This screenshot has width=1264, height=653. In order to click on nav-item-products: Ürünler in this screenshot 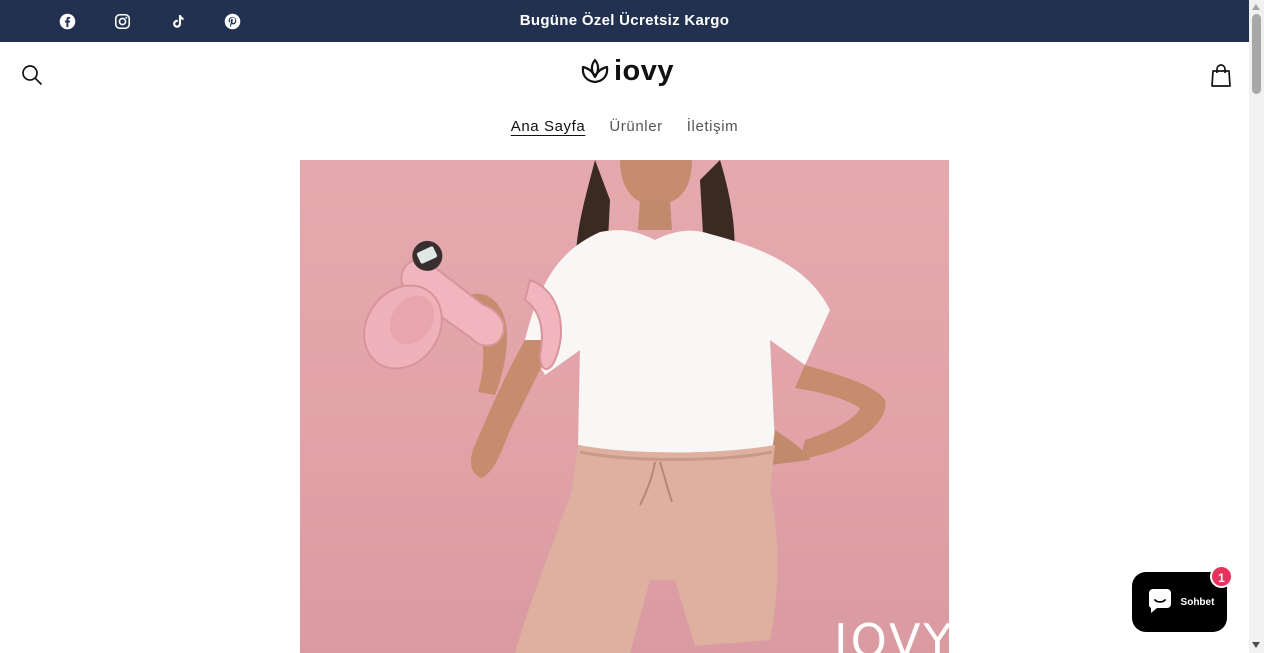, I will do `click(635, 126)`.